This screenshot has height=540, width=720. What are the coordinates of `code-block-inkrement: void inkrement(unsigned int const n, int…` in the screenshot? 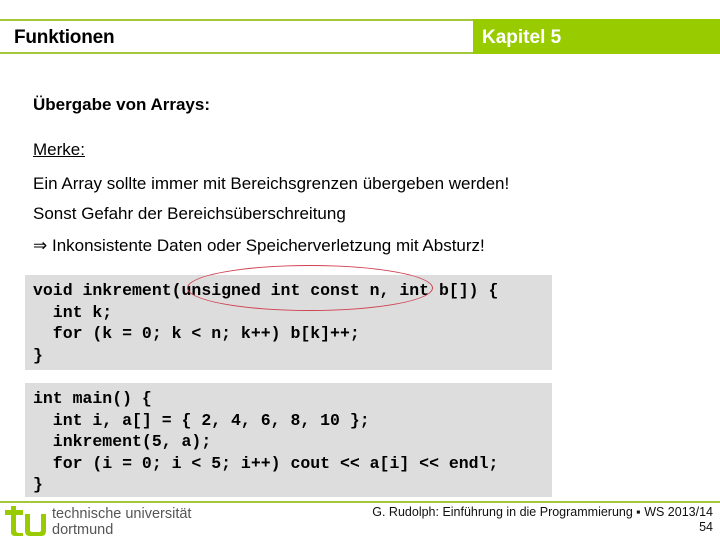 It's located at (288, 322).